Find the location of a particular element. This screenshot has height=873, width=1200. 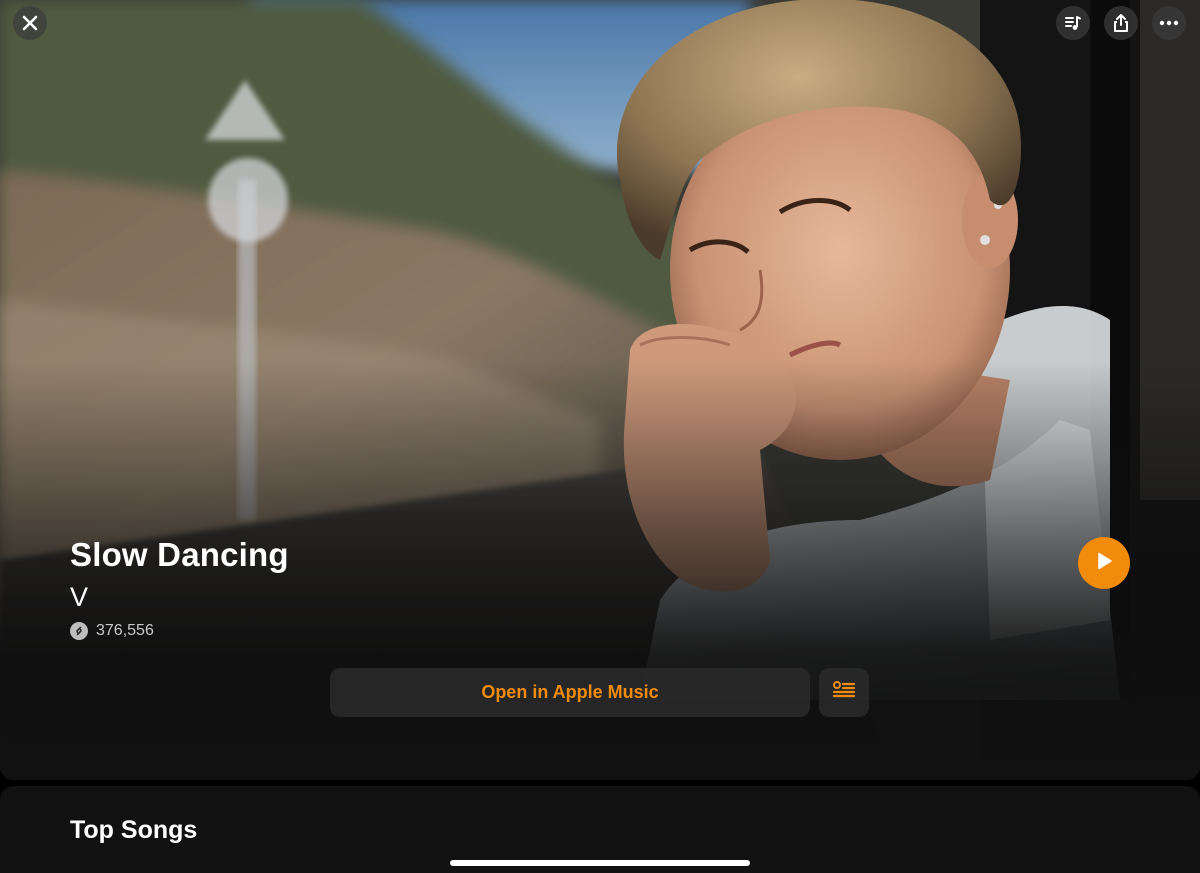

shazam-count-row: 376,556 is located at coordinates (112, 631).